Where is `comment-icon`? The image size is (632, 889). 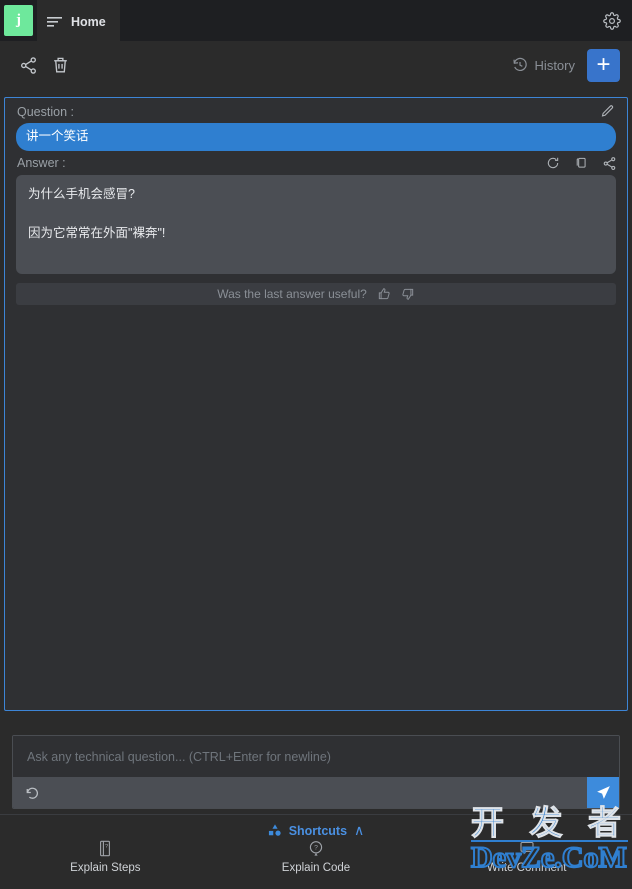
comment-icon is located at coordinates (527, 848).